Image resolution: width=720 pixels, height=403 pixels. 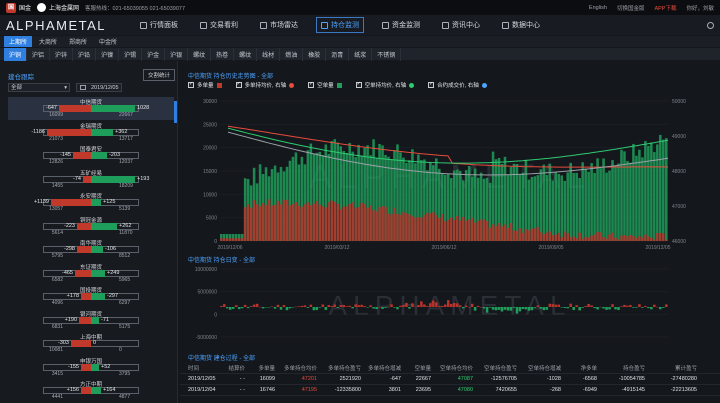 I want to click on column-header: 持仓盈亏, so click(x=624, y=368).